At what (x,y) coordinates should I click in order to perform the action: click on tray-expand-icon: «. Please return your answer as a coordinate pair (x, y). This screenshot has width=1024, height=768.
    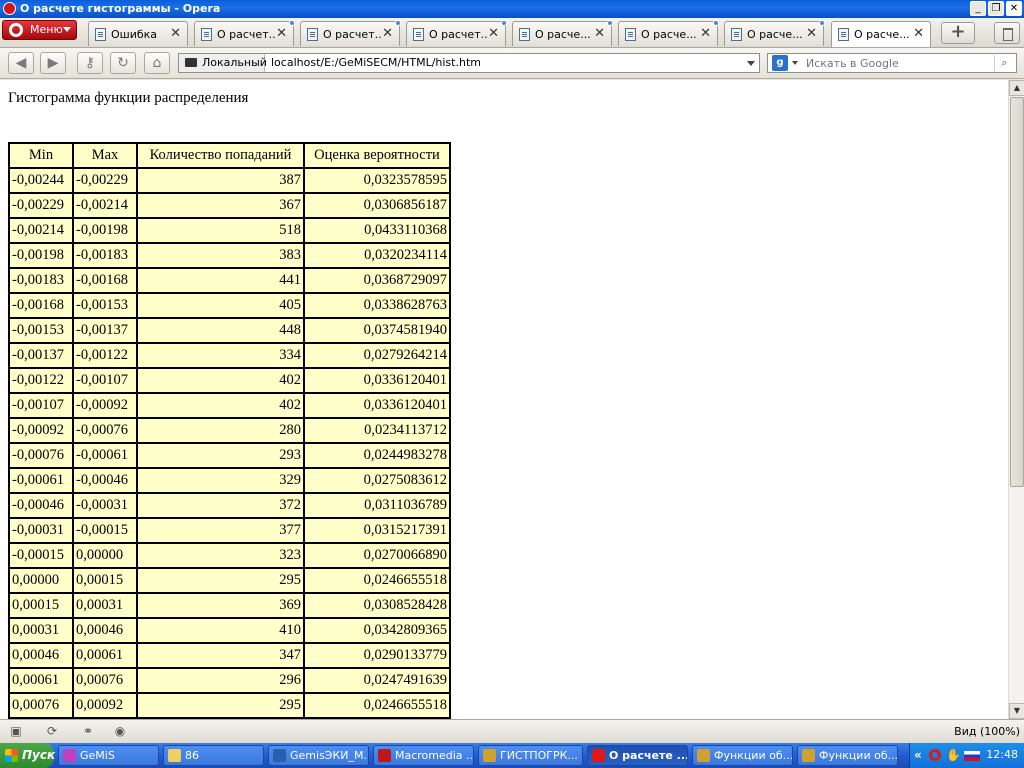
    Looking at the image, I should click on (918, 755).